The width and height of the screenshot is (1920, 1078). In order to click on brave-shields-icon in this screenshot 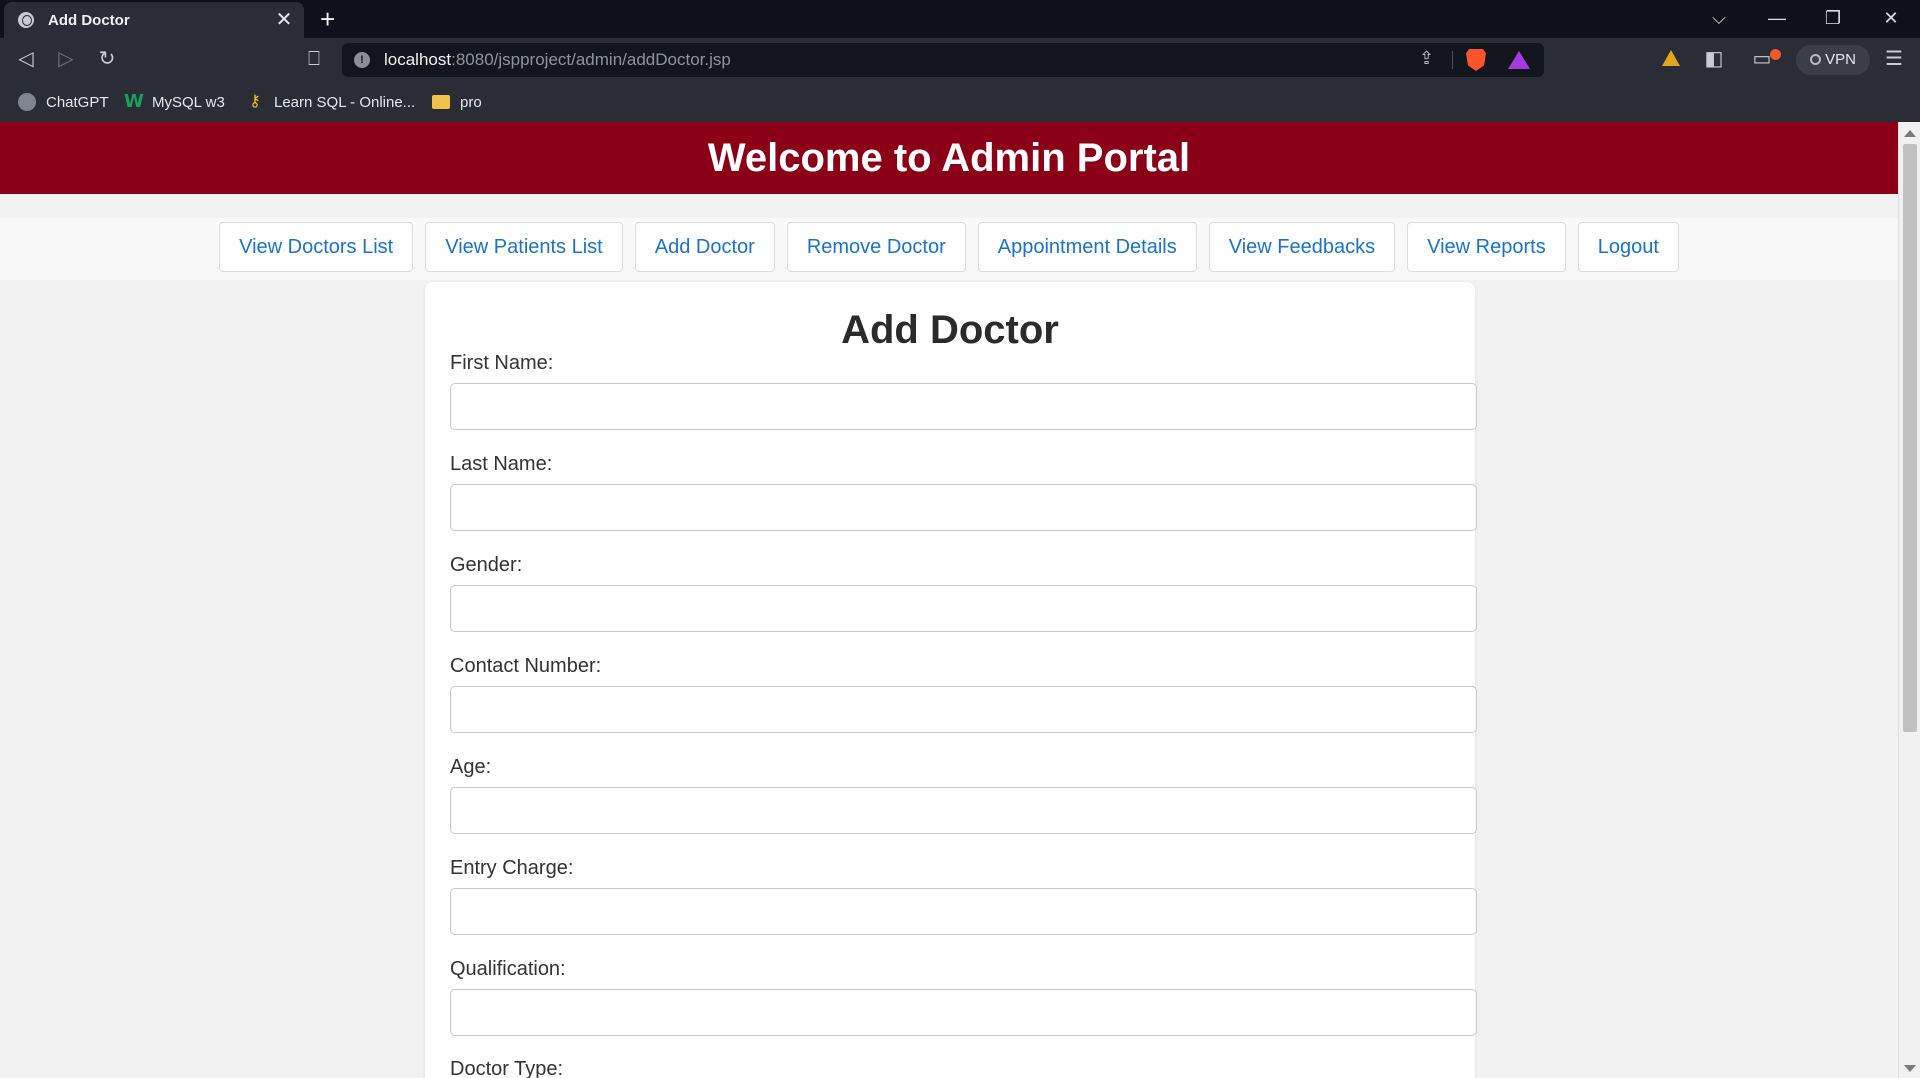, I will do `click(1476, 60)`.